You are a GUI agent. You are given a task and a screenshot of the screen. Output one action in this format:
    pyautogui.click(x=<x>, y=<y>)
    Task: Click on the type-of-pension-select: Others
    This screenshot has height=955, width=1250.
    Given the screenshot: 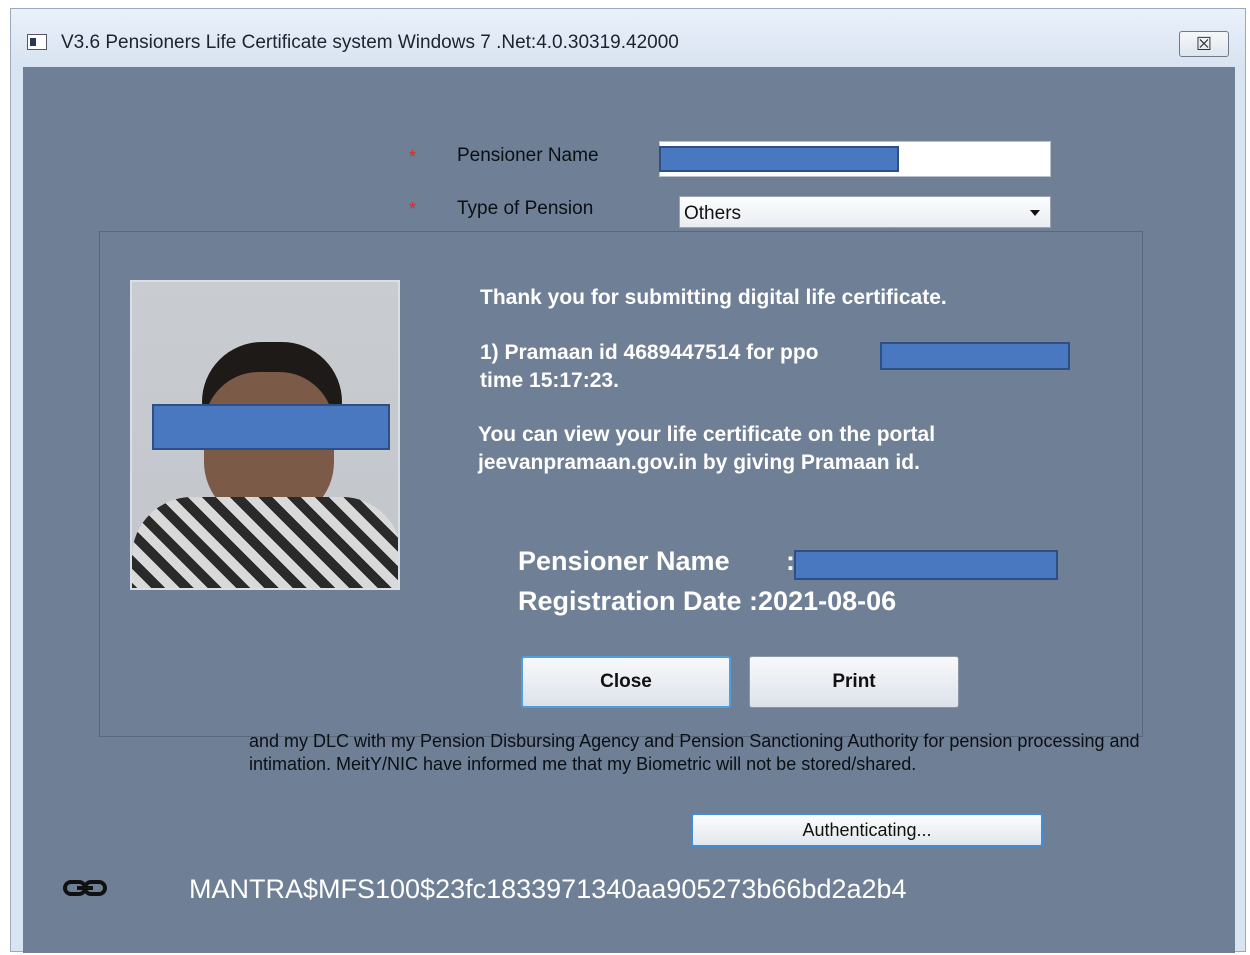 What is the action you would take?
    pyautogui.click(x=865, y=212)
    